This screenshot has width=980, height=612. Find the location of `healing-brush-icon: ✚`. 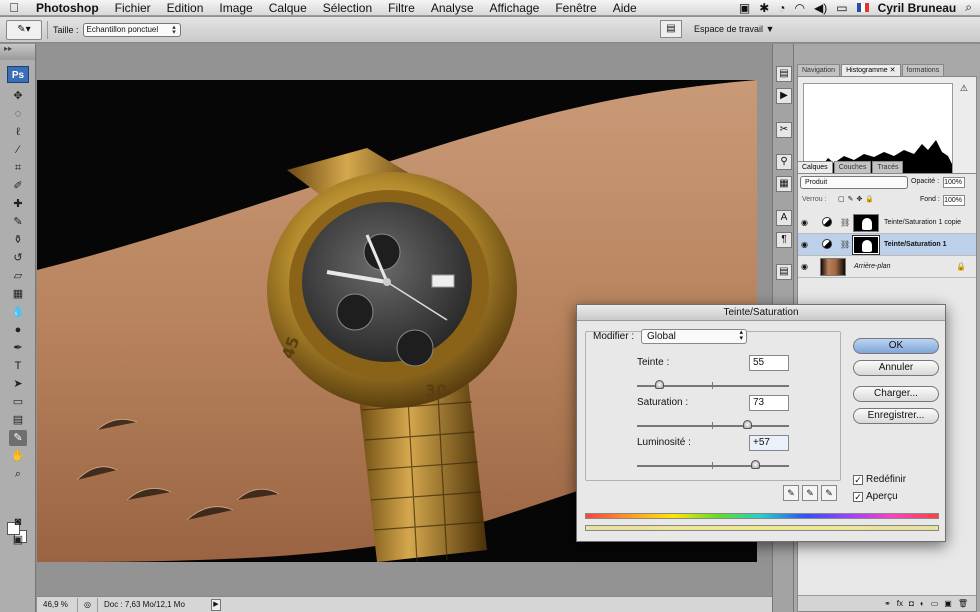

healing-brush-icon: ✚ is located at coordinates (18, 204).